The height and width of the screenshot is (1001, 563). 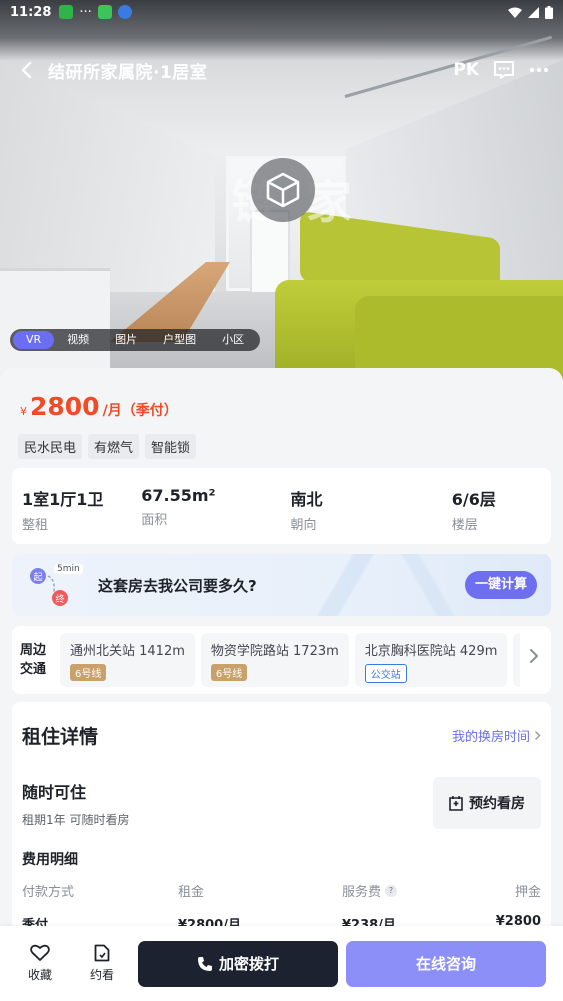 What do you see at coordinates (179, 340) in the screenshot?
I see `tab-floorplan: 户型图` at bounding box center [179, 340].